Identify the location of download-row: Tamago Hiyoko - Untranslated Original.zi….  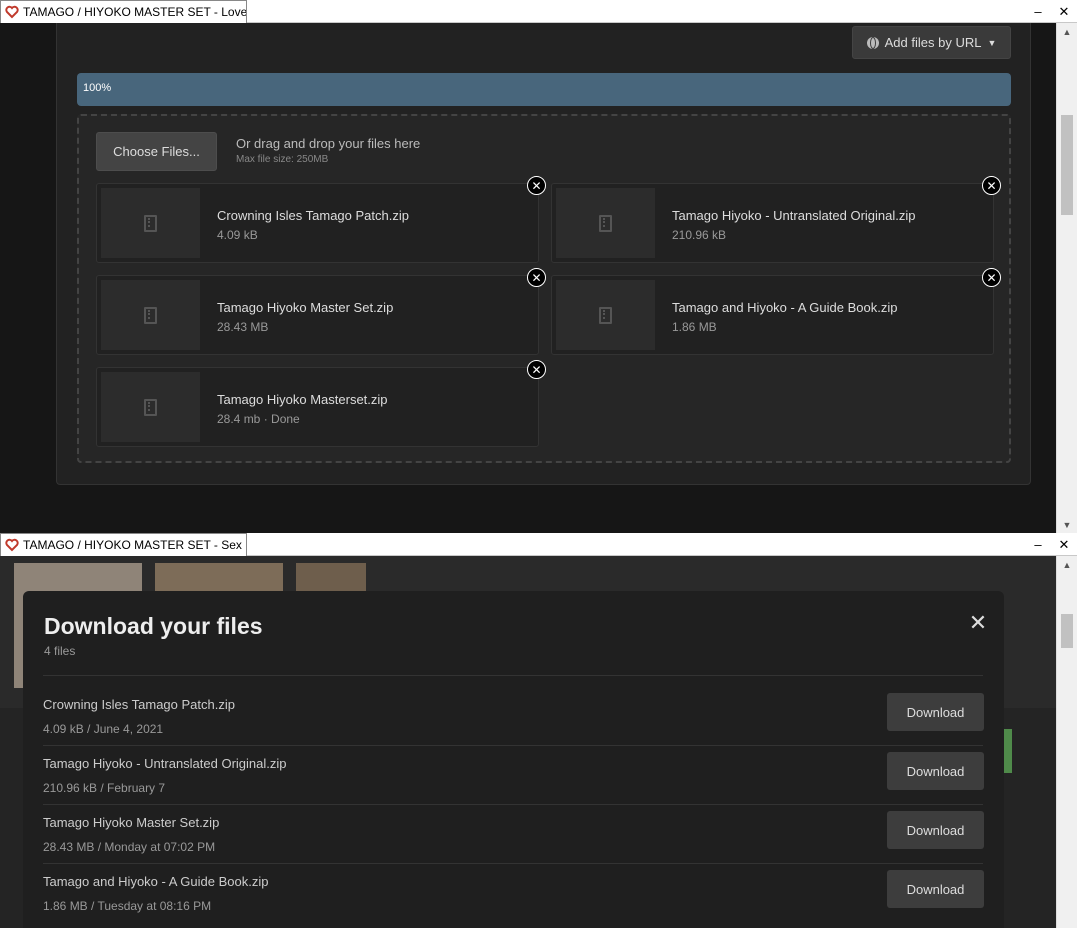
(513, 775).